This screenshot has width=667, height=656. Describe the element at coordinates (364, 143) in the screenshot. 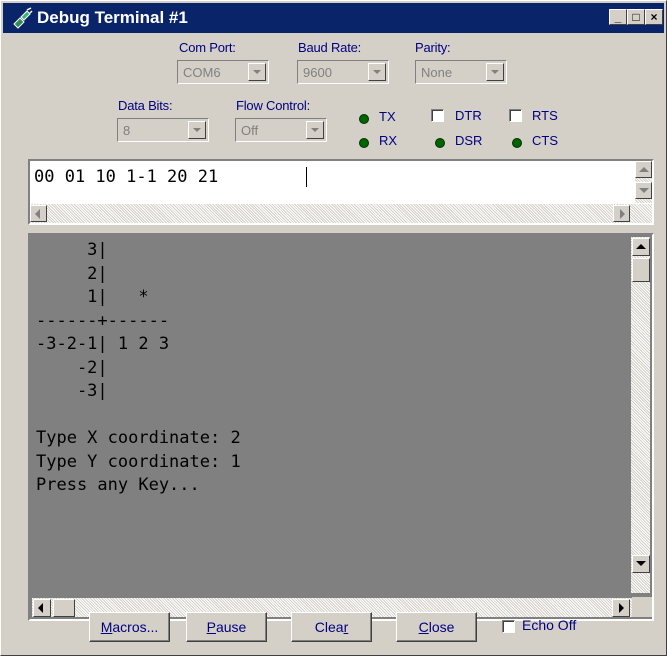

I see `rx-led` at that location.